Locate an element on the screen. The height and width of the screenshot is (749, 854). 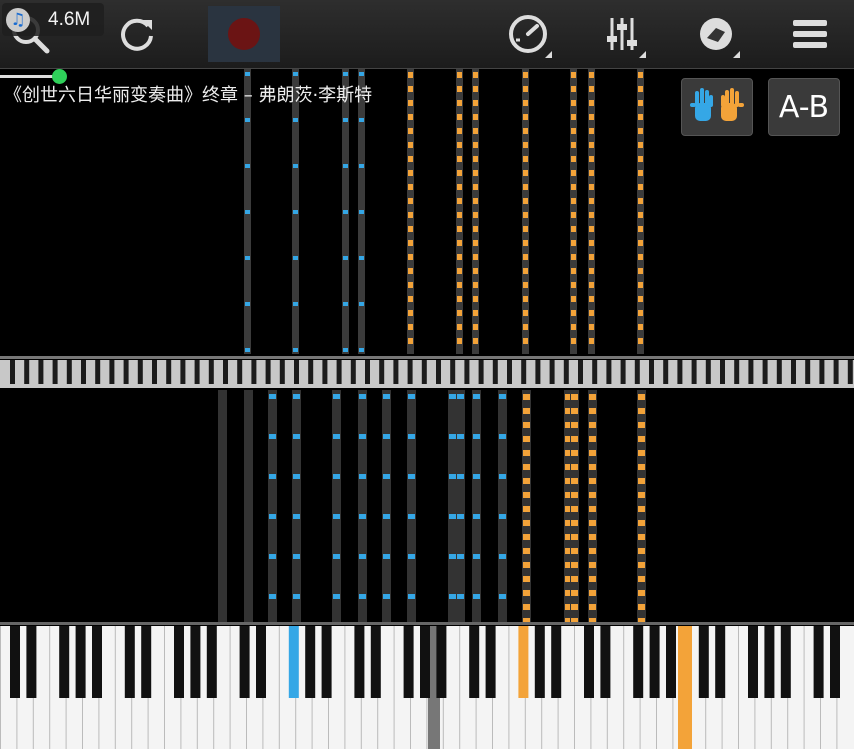
memory-indicator: ♫ 4.6M is located at coordinates (53, 19).